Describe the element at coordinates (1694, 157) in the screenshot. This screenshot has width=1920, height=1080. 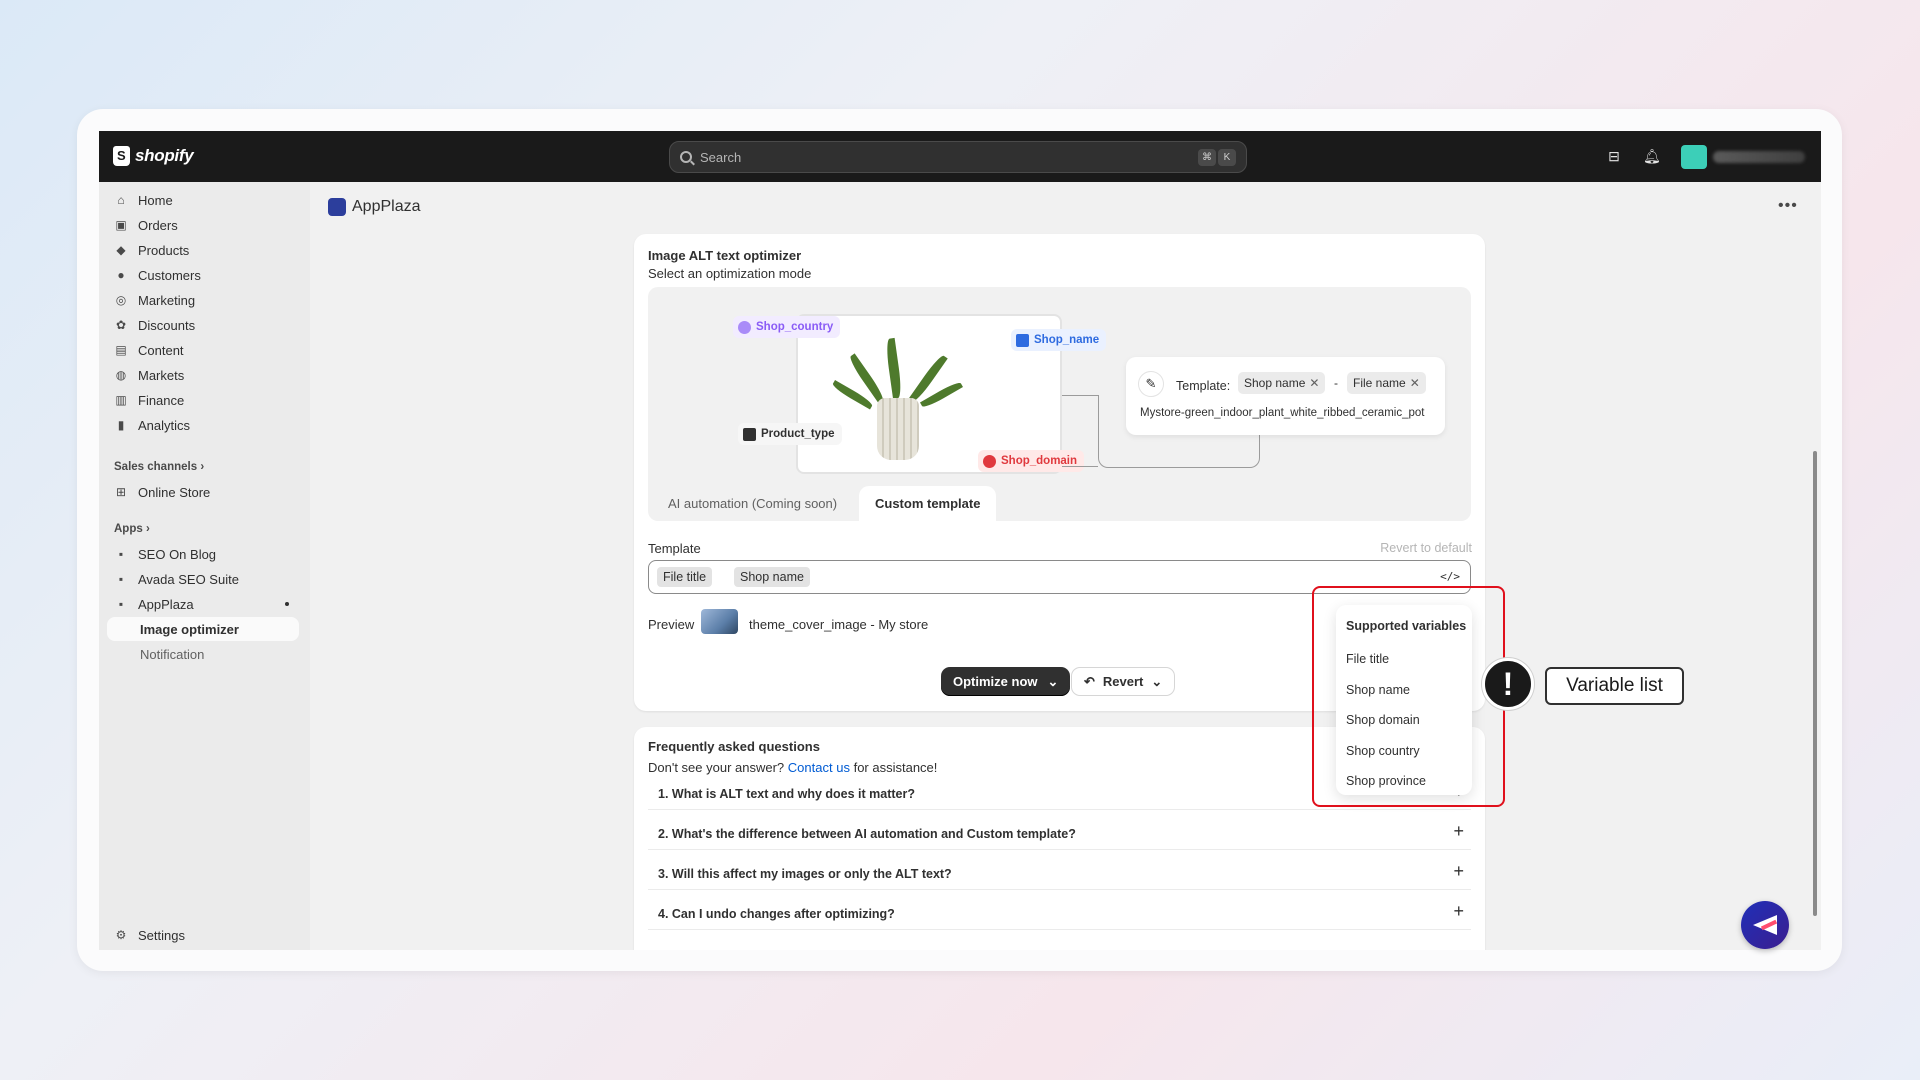
I see `store-avatar` at that location.